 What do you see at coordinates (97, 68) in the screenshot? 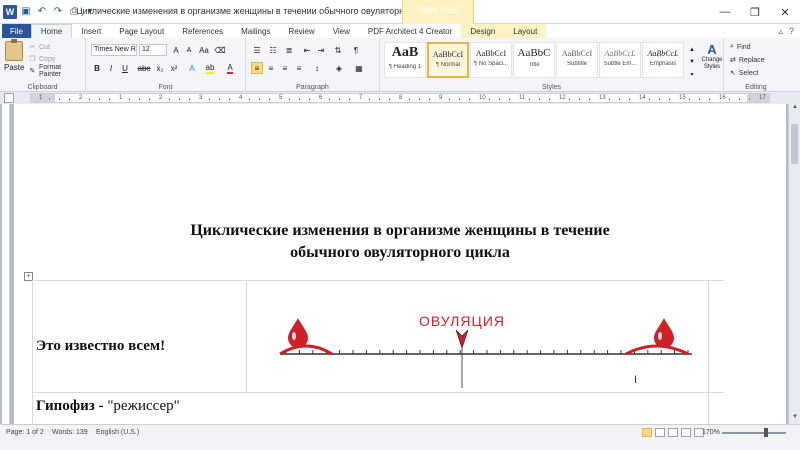
I see `bold-button: B` at bounding box center [97, 68].